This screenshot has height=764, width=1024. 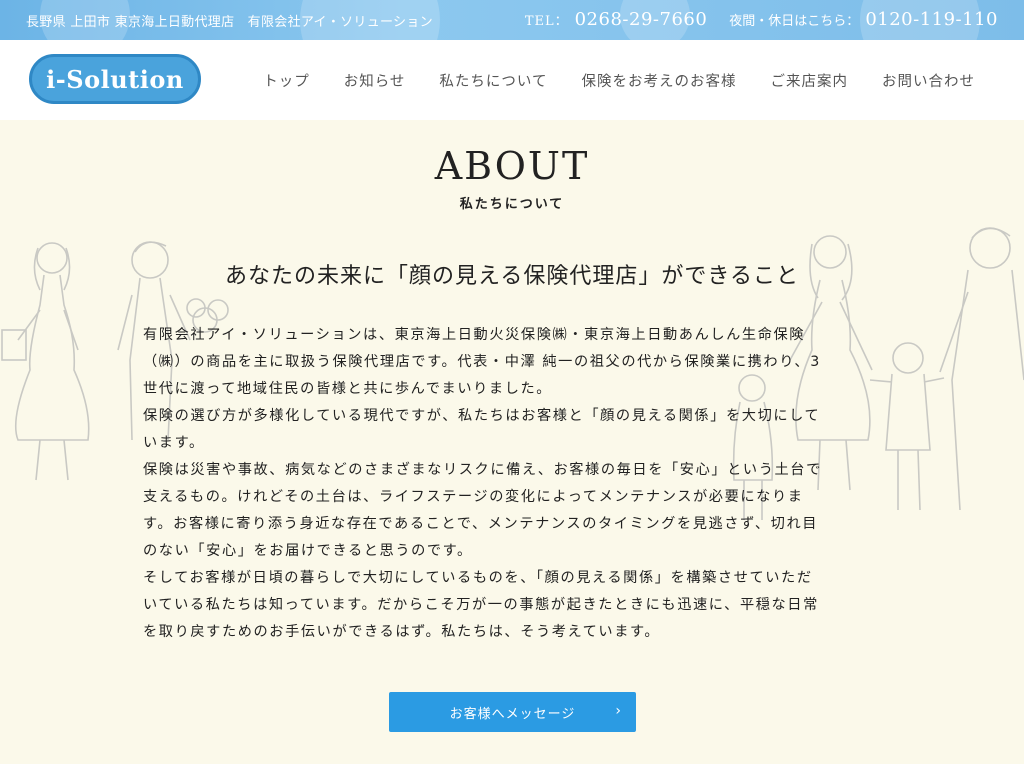 What do you see at coordinates (375, 80) in the screenshot?
I see `nav-news: お知らせ` at bounding box center [375, 80].